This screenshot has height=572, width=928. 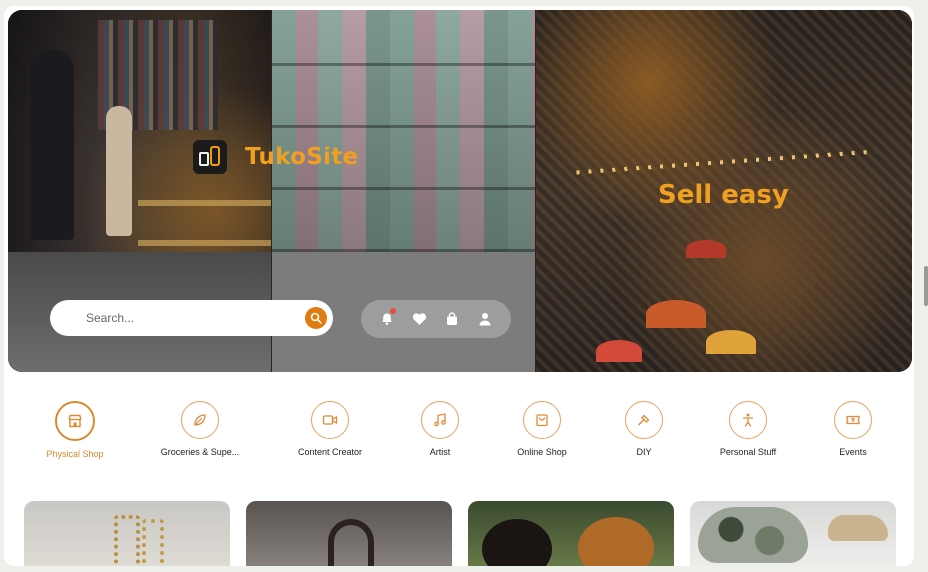 What do you see at coordinates (748, 429) in the screenshot?
I see `category-personal-stuff: Personal Stuff` at bounding box center [748, 429].